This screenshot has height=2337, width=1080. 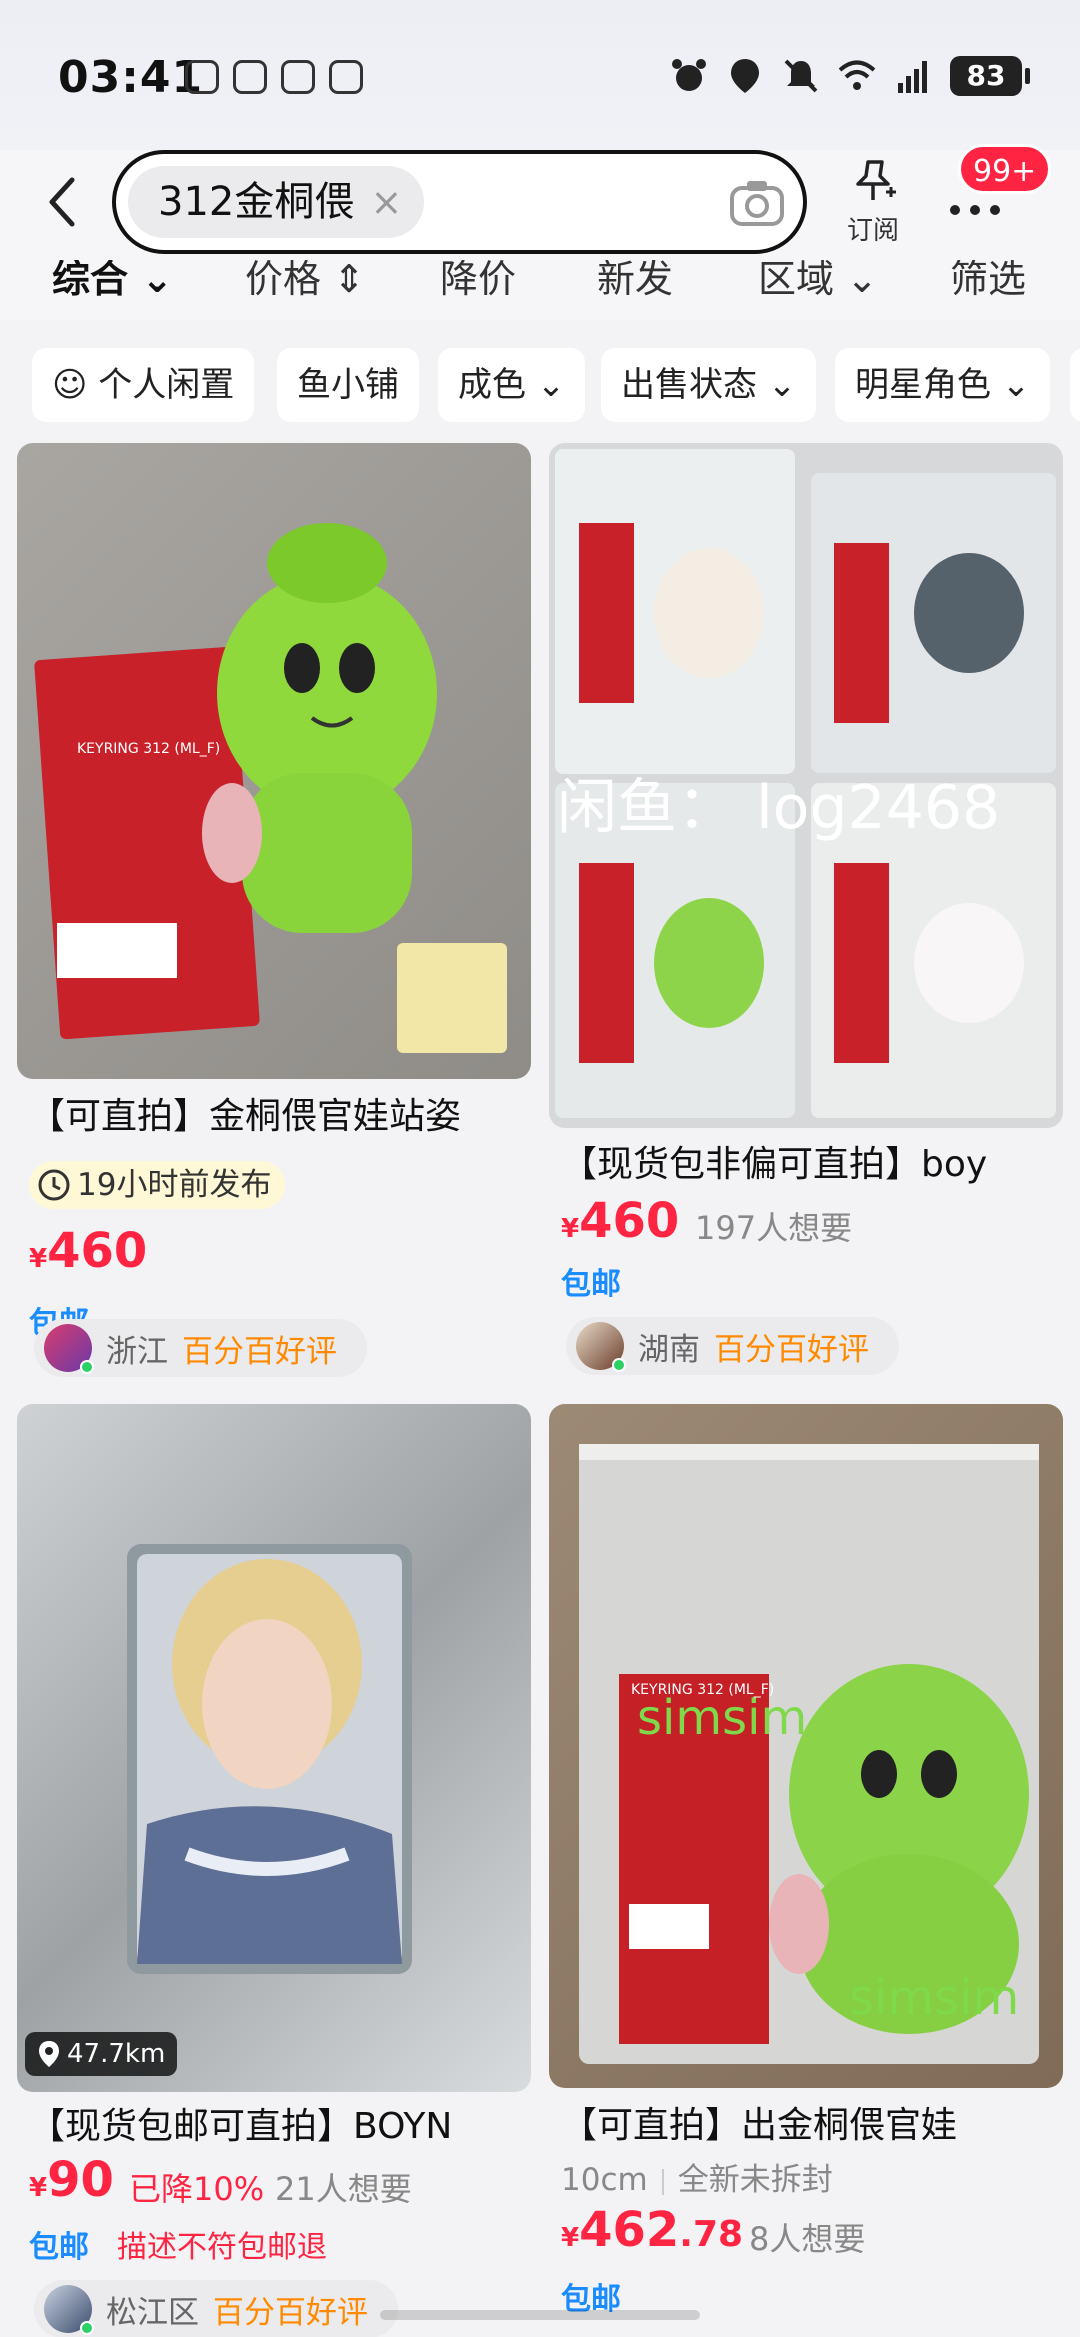 I want to click on filter-bar: ☺ 个人闲置 鱼小铺 成色 ⌄ 出售状态 ⌄ 明星角色 ⌄, so click(x=540, y=386).